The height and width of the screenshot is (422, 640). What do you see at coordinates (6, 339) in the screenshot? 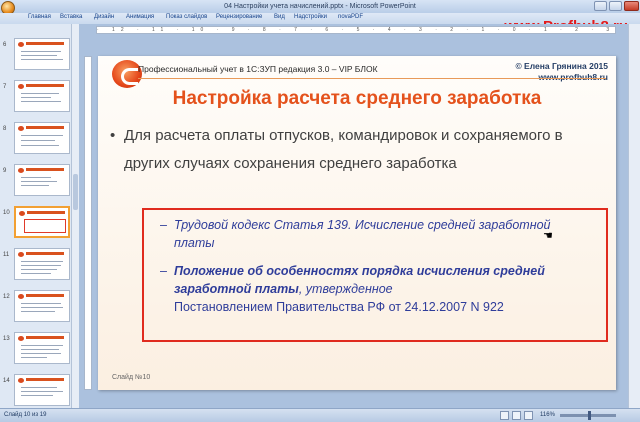
I see `thumb-number: 13` at bounding box center [6, 339].